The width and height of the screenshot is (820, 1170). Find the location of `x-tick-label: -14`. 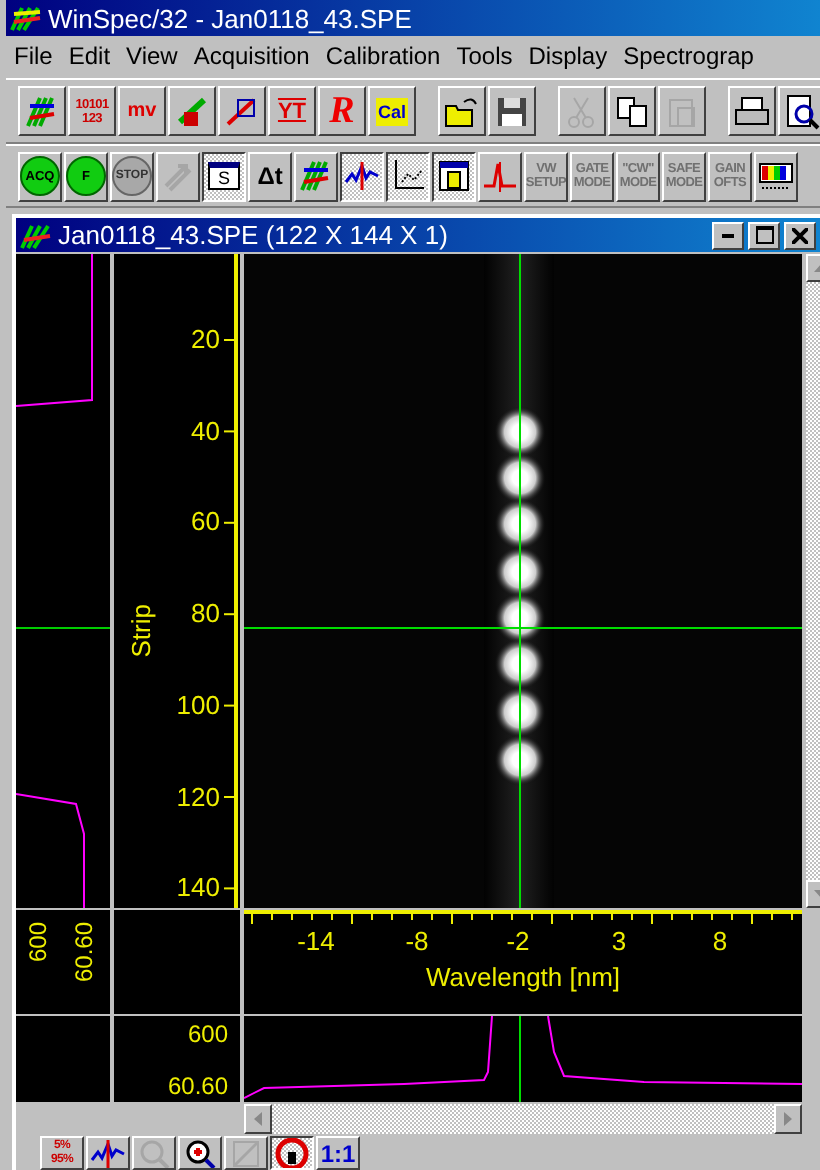

x-tick-label: -14 is located at coordinates (316, 941).